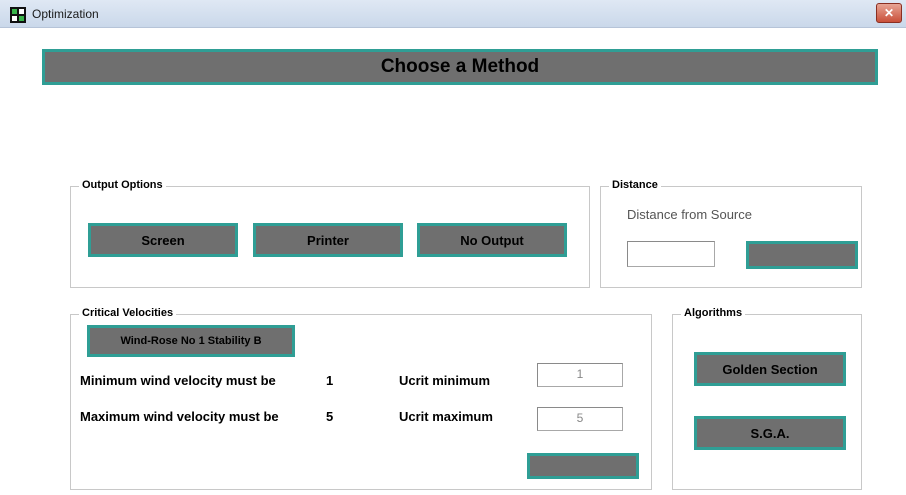  Describe the element at coordinates (18, 15) in the screenshot. I see `app-icon` at that location.